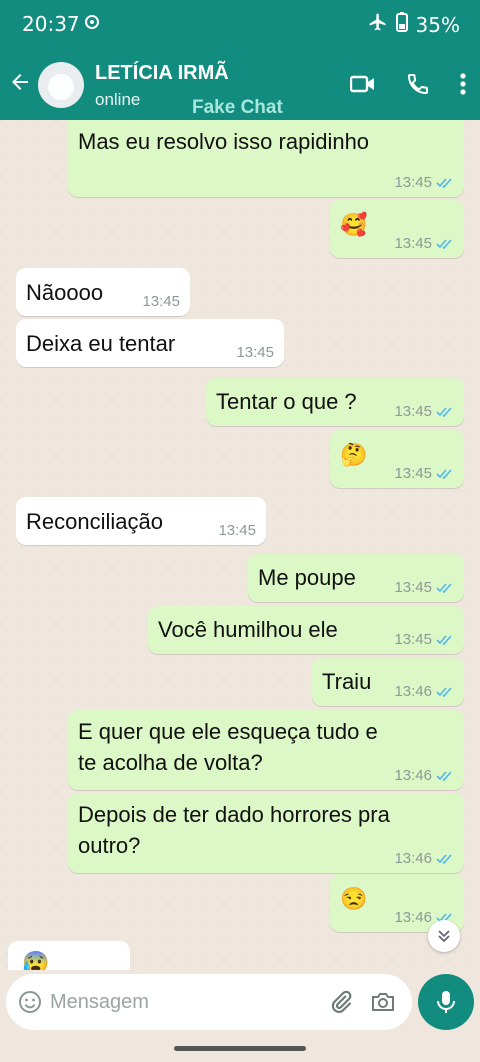 Image resolution: width=480 pixels, height=1062 pixels. I want to click on home-indicator, so click(240, 1048).